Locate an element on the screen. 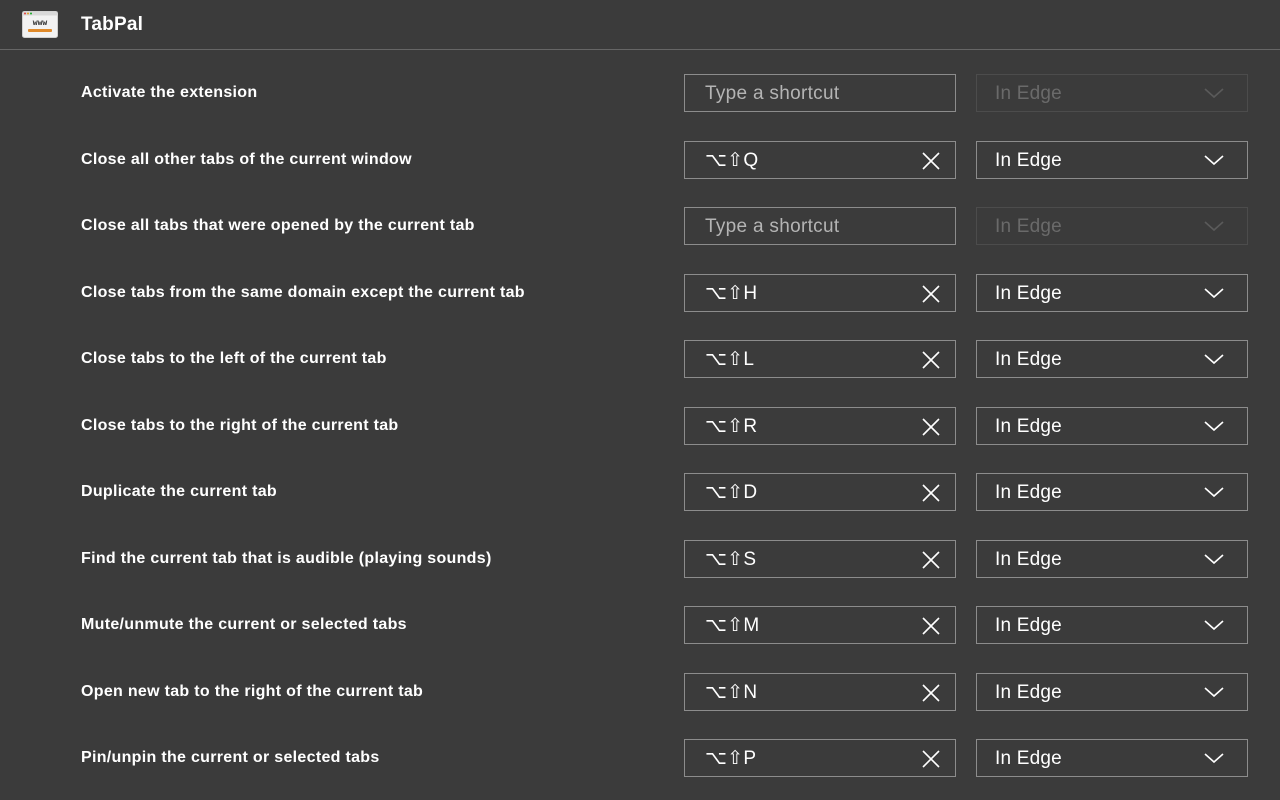 Image resolution: width=1280 pixels, height=800 pixels. shortcut-input: ⌥⇧H is located at coordinates (820, 292).